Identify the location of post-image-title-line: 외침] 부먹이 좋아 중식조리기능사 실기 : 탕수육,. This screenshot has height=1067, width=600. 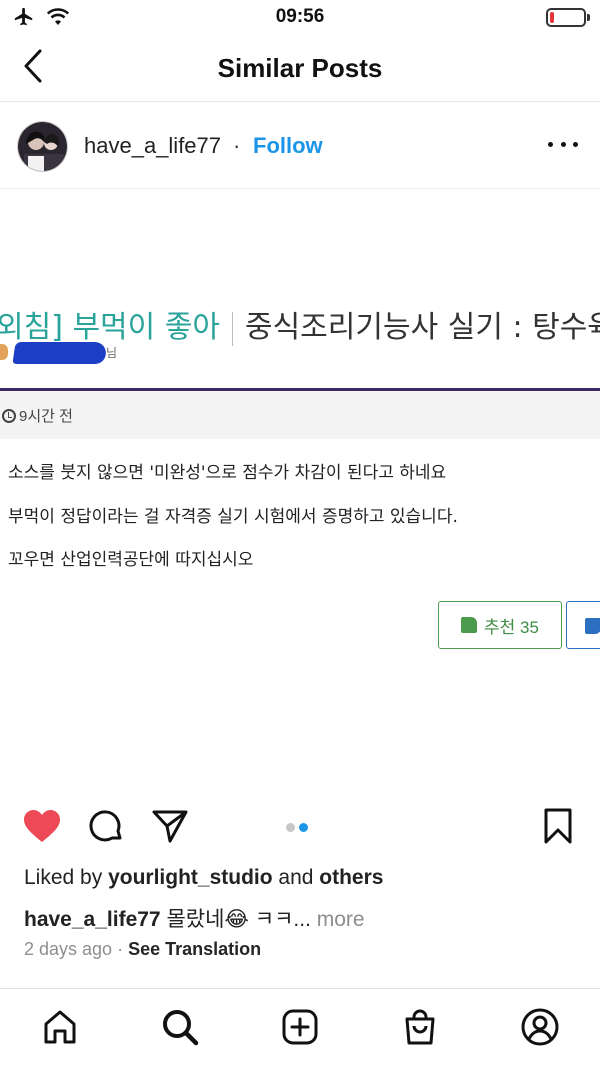
(300, 324).